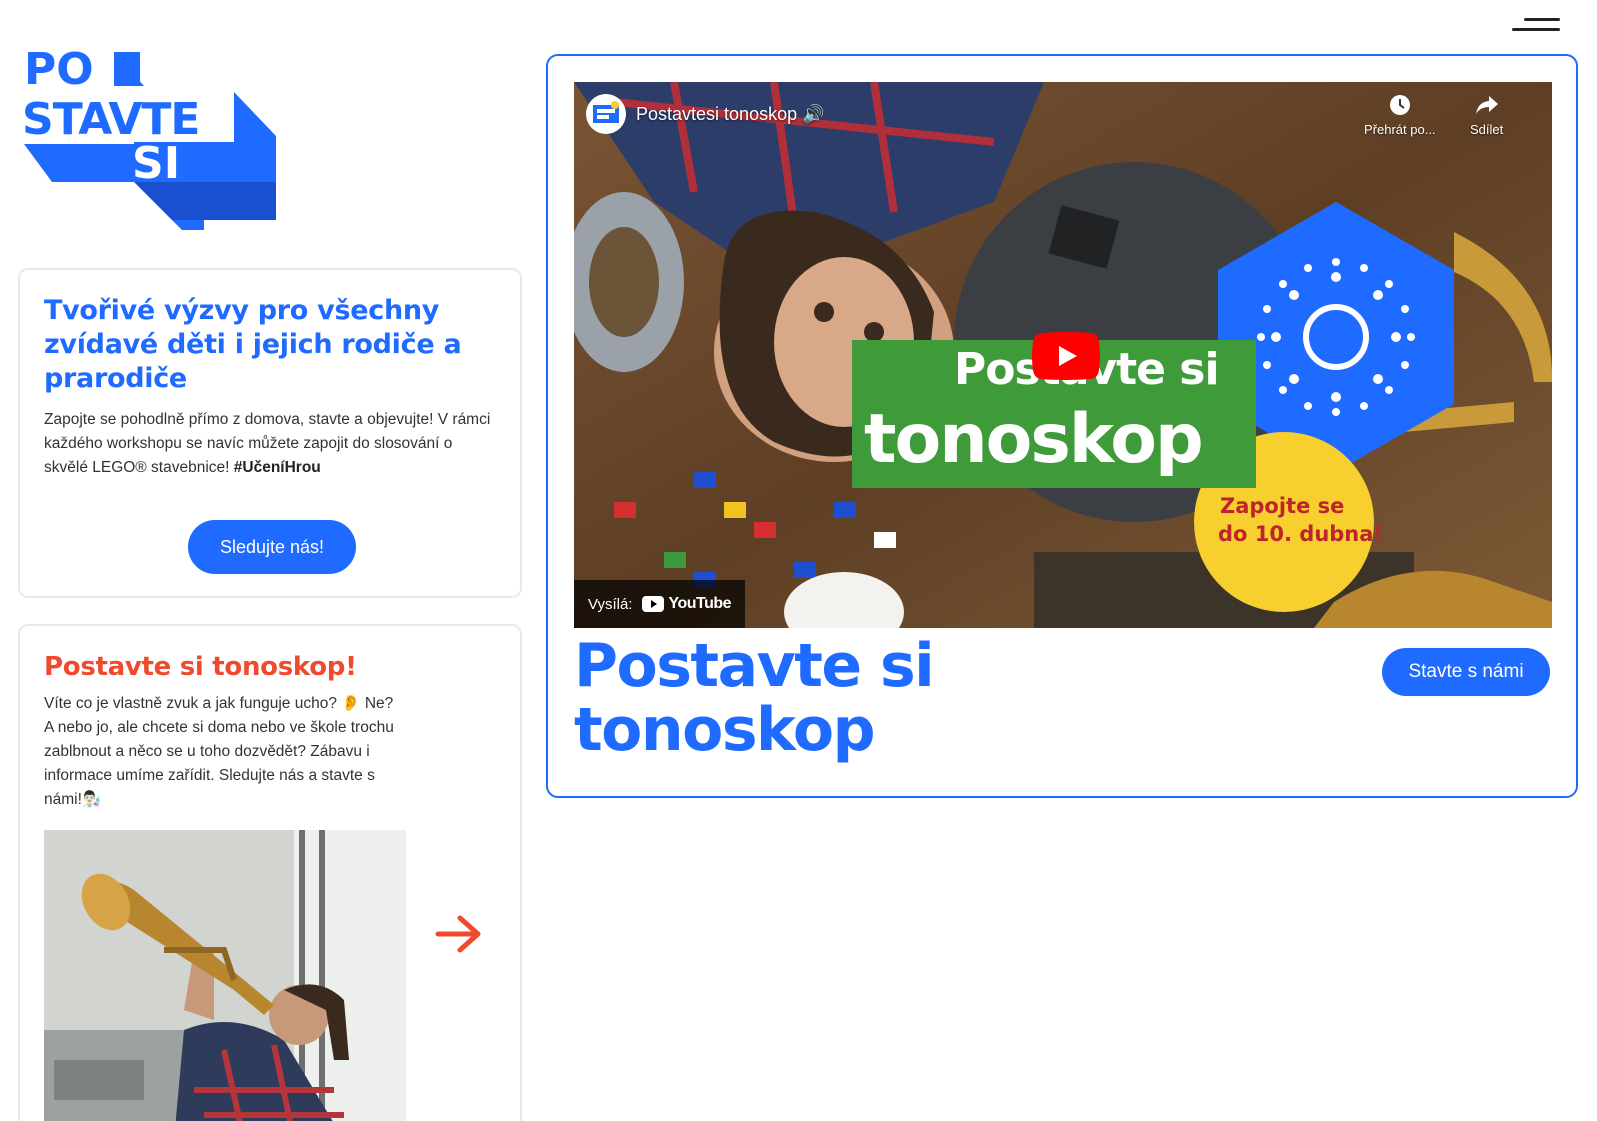 The height and width of the screenshot is (1121, 1597). I want to click on youtube-icon, so click(653, 604).